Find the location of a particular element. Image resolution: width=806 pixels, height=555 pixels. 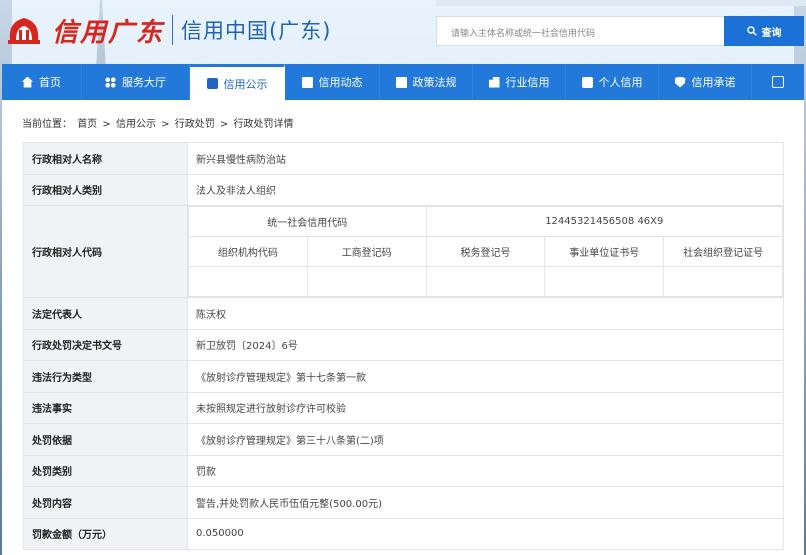

code-row-values is located at coordinates (485, 281).